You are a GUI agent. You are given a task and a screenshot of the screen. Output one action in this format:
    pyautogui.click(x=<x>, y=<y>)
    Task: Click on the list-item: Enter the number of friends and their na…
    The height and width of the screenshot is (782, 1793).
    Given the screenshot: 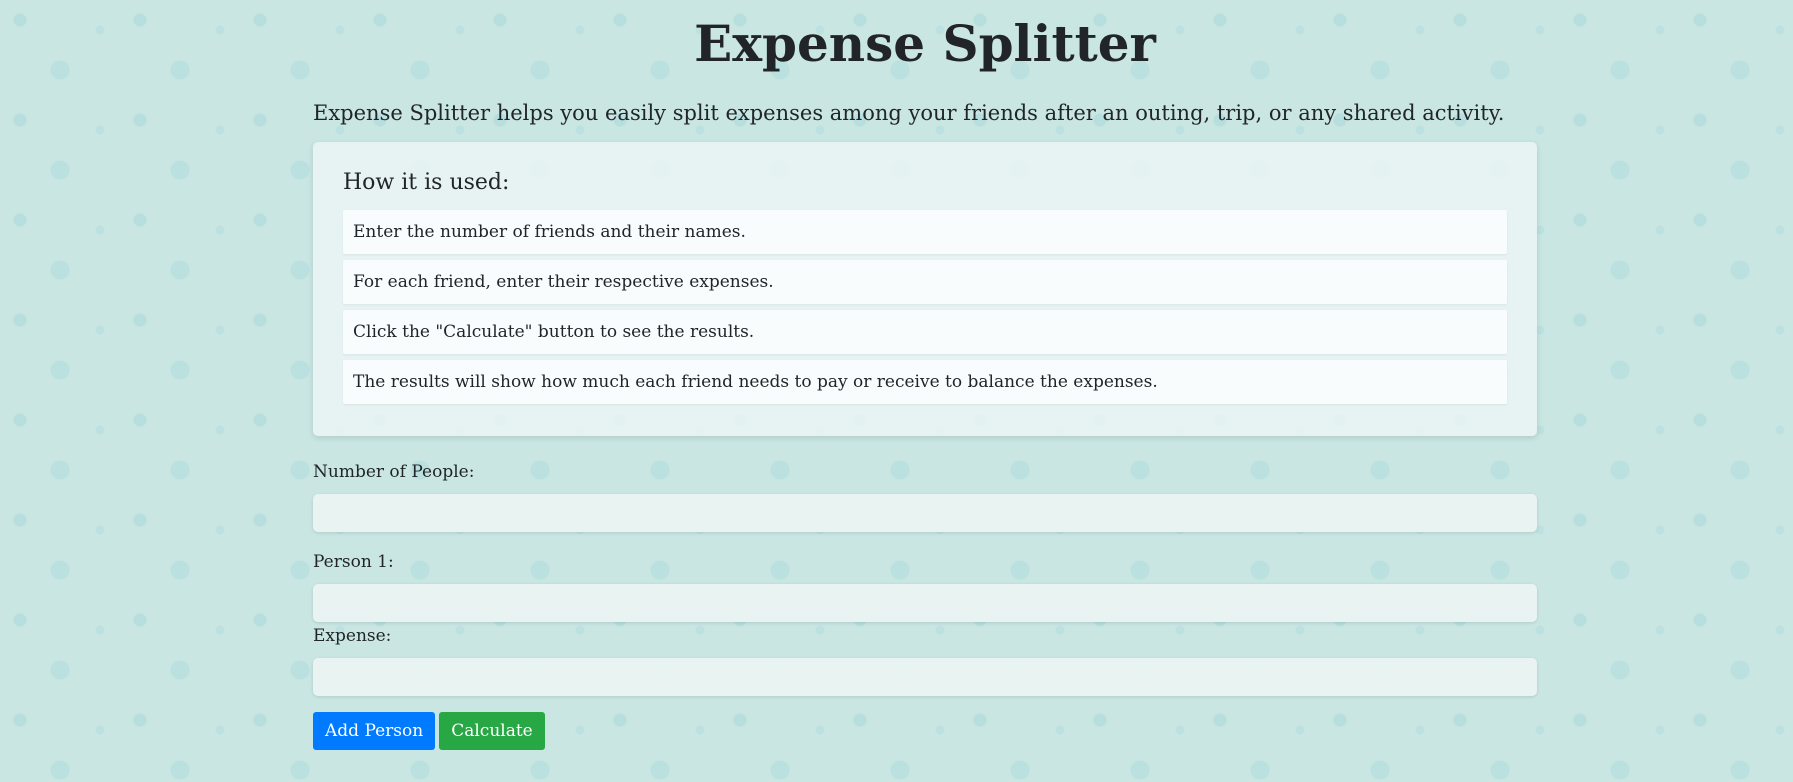 What is the action you would take?
    pyautogui.click(x=925, y=232)
    